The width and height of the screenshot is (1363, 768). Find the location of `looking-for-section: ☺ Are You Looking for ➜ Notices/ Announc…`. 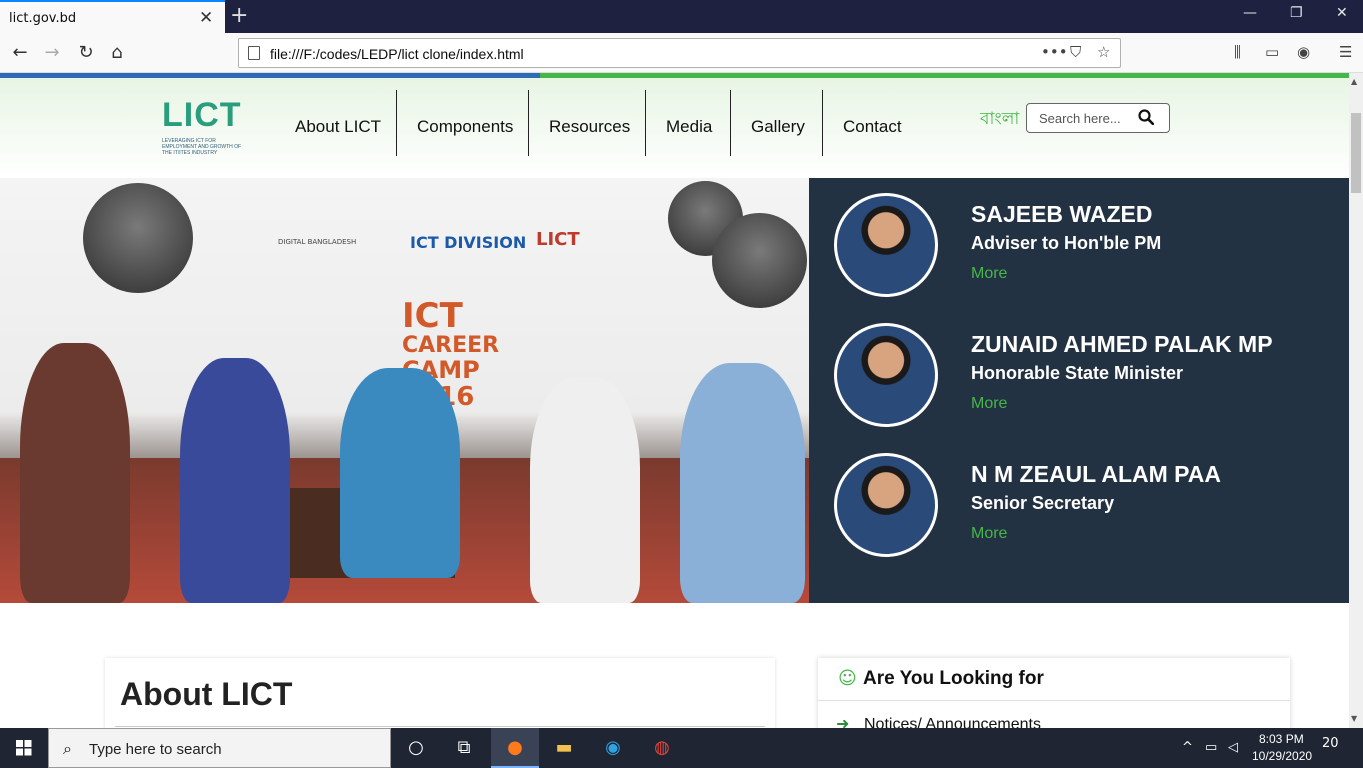

looking-for-section: ☺ Are You Looking for ➜ Notices/ Announc… is located at coordinates (1054, 693).